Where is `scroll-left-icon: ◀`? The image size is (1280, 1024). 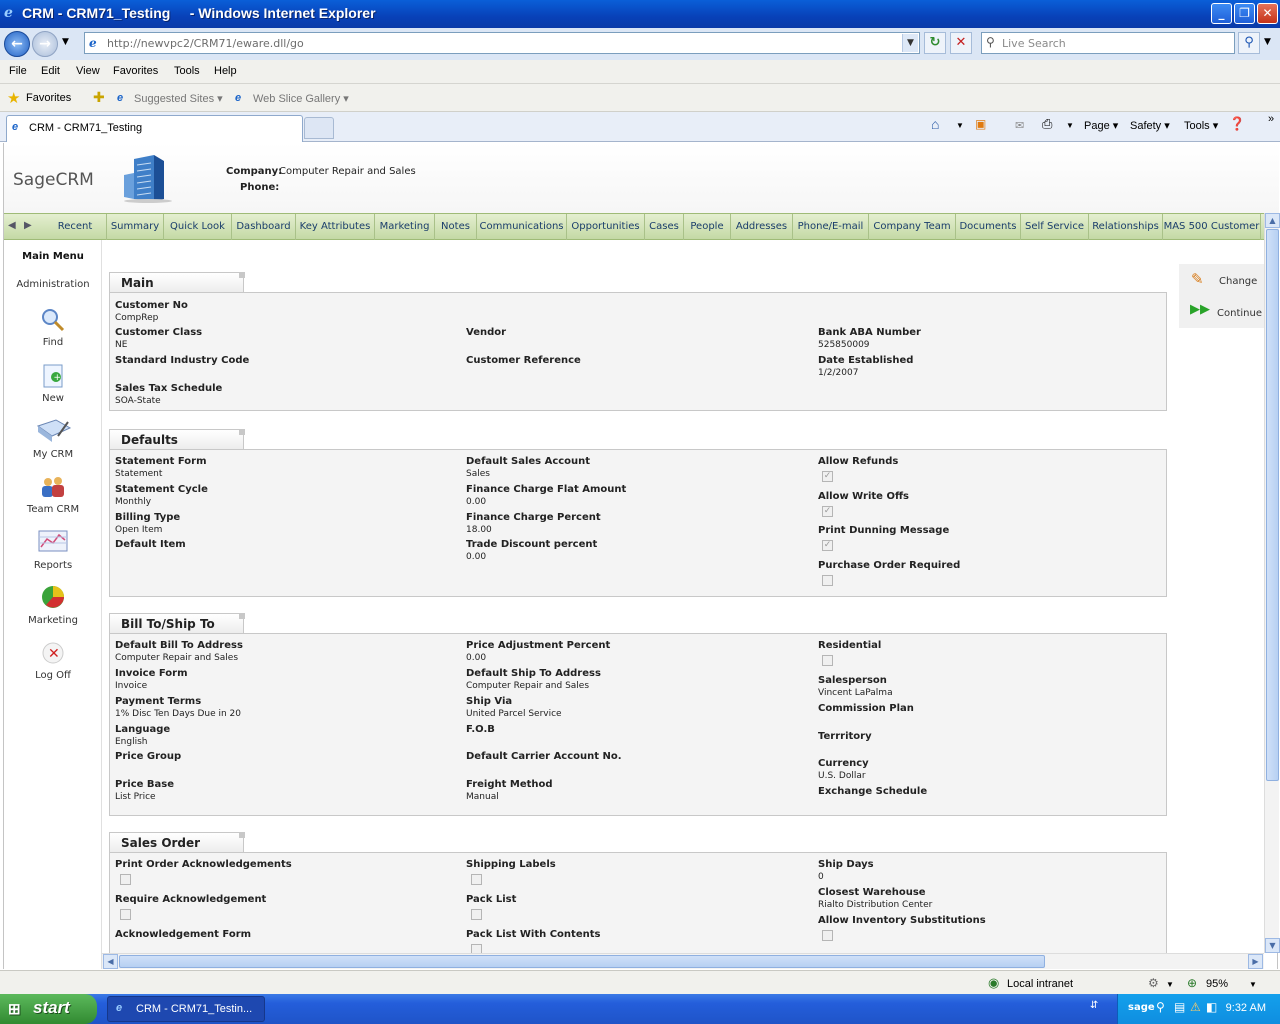
scroll-left-icon: ◀ is located at coordinates (110, 961).